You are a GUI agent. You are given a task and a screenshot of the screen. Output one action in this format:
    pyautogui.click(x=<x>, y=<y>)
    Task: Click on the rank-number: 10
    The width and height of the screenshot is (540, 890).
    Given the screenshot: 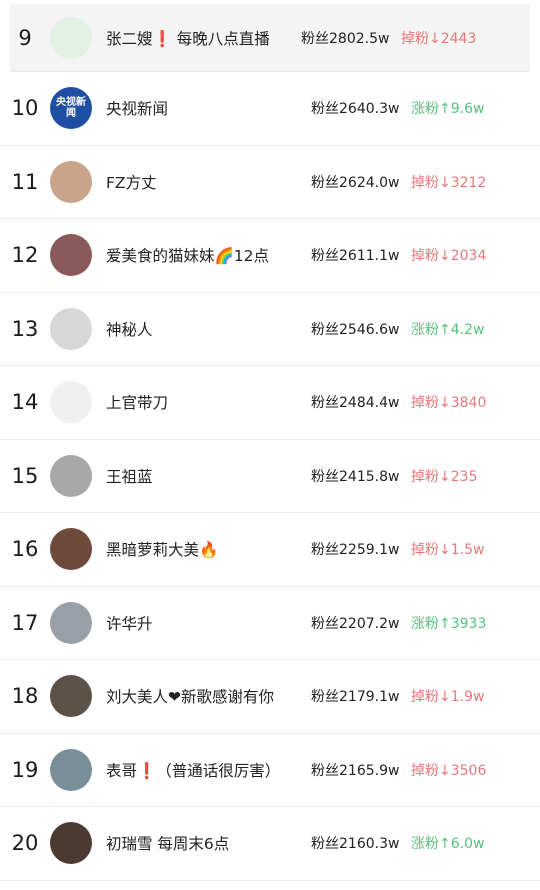 What is the action you would take?
    pyautogui.click(x=25, y=108)
    